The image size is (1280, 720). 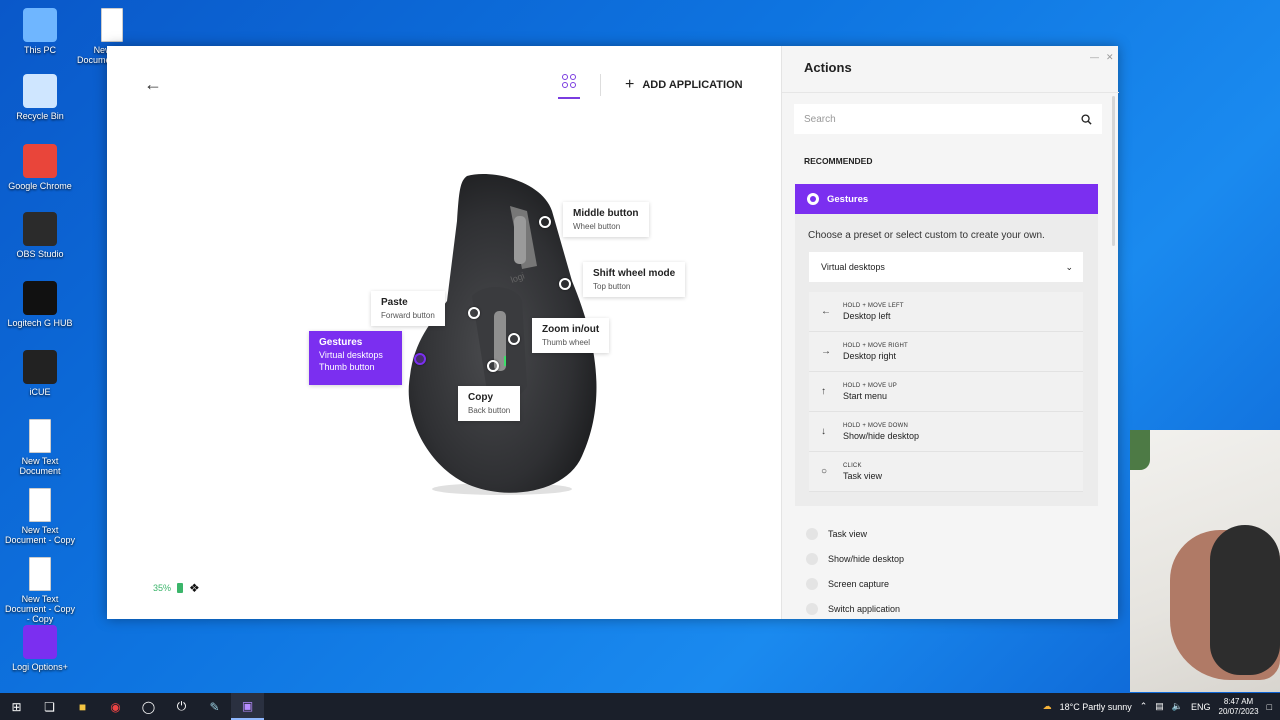 What do you see at coordinates (630, 84) in the screenshot?
I see `plus-icon: +` at bounding box center [630, 84].